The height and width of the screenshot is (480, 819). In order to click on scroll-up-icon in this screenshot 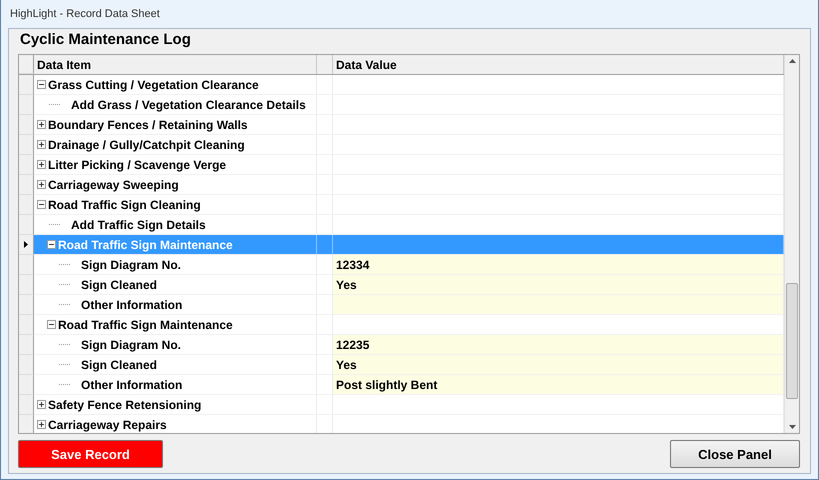, I will do `click(792, 61)`.